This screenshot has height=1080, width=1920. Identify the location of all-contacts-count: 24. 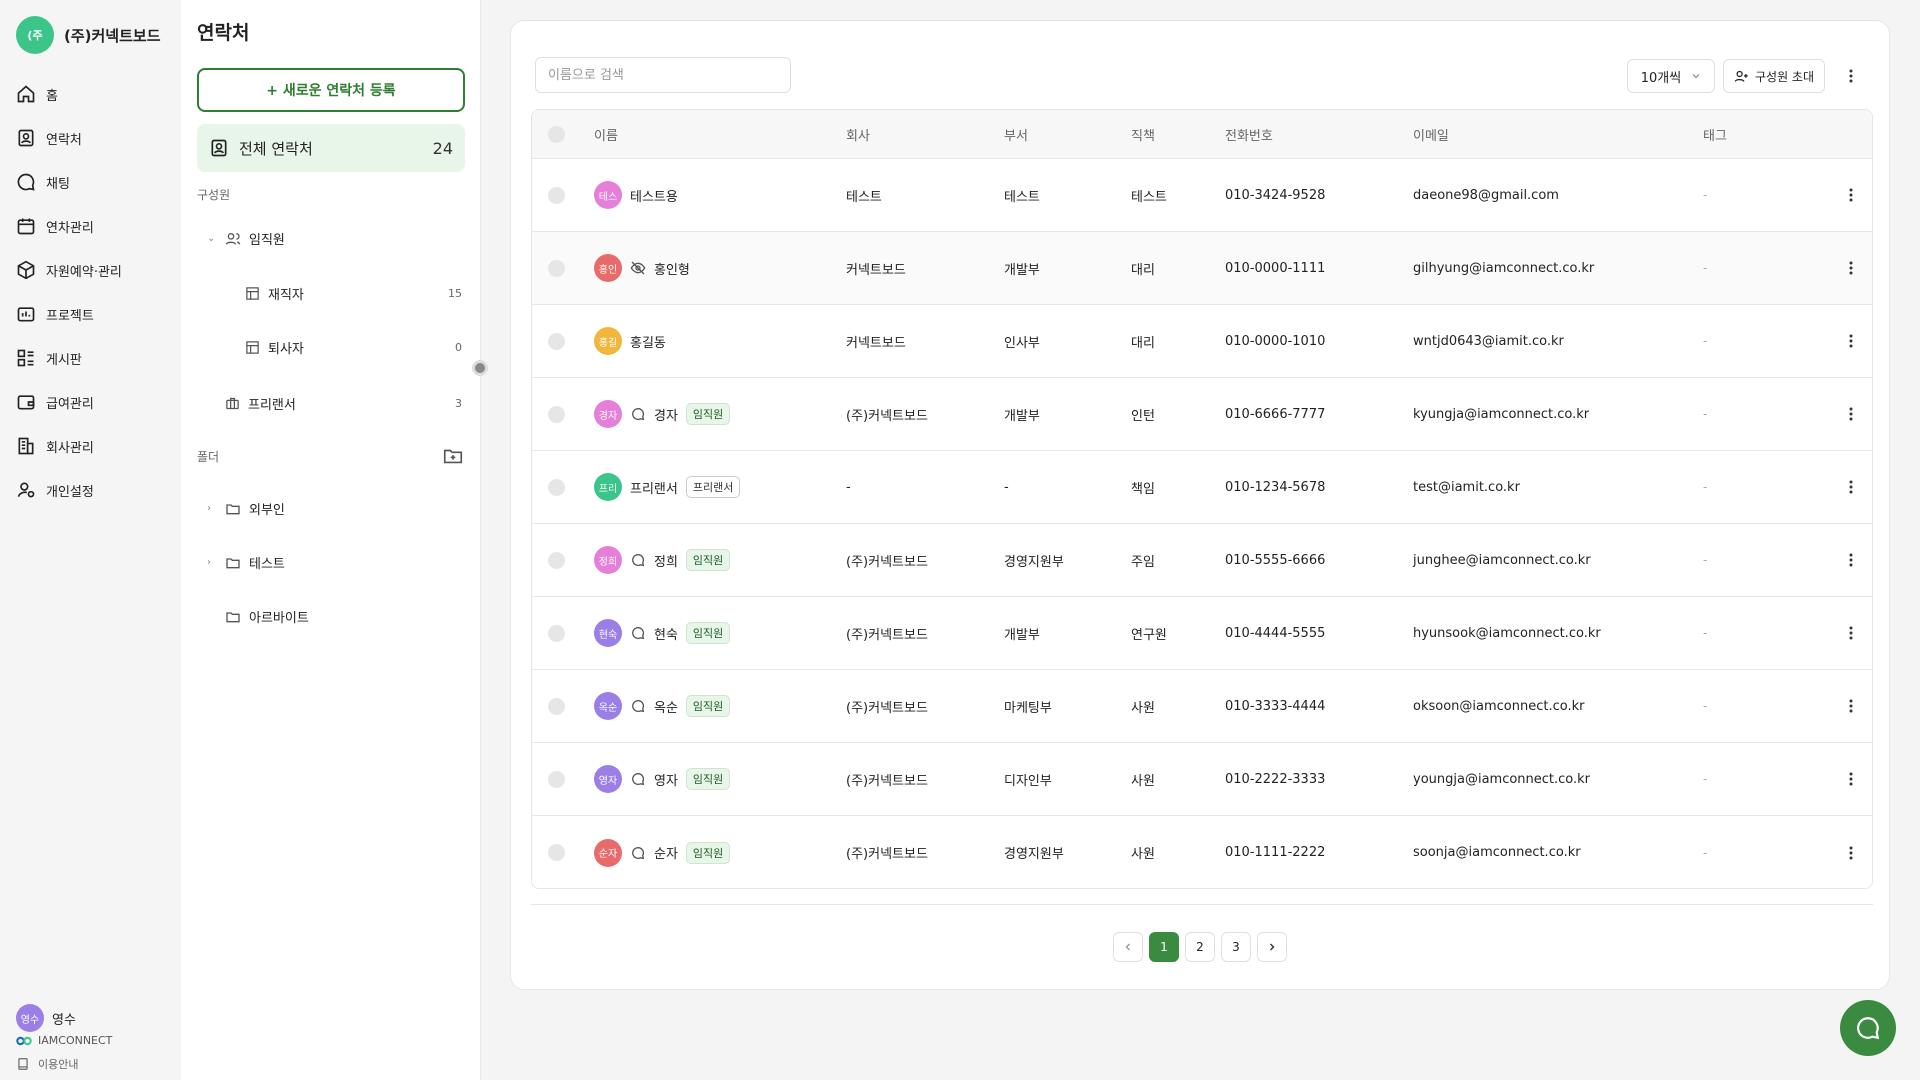
(442, 148).